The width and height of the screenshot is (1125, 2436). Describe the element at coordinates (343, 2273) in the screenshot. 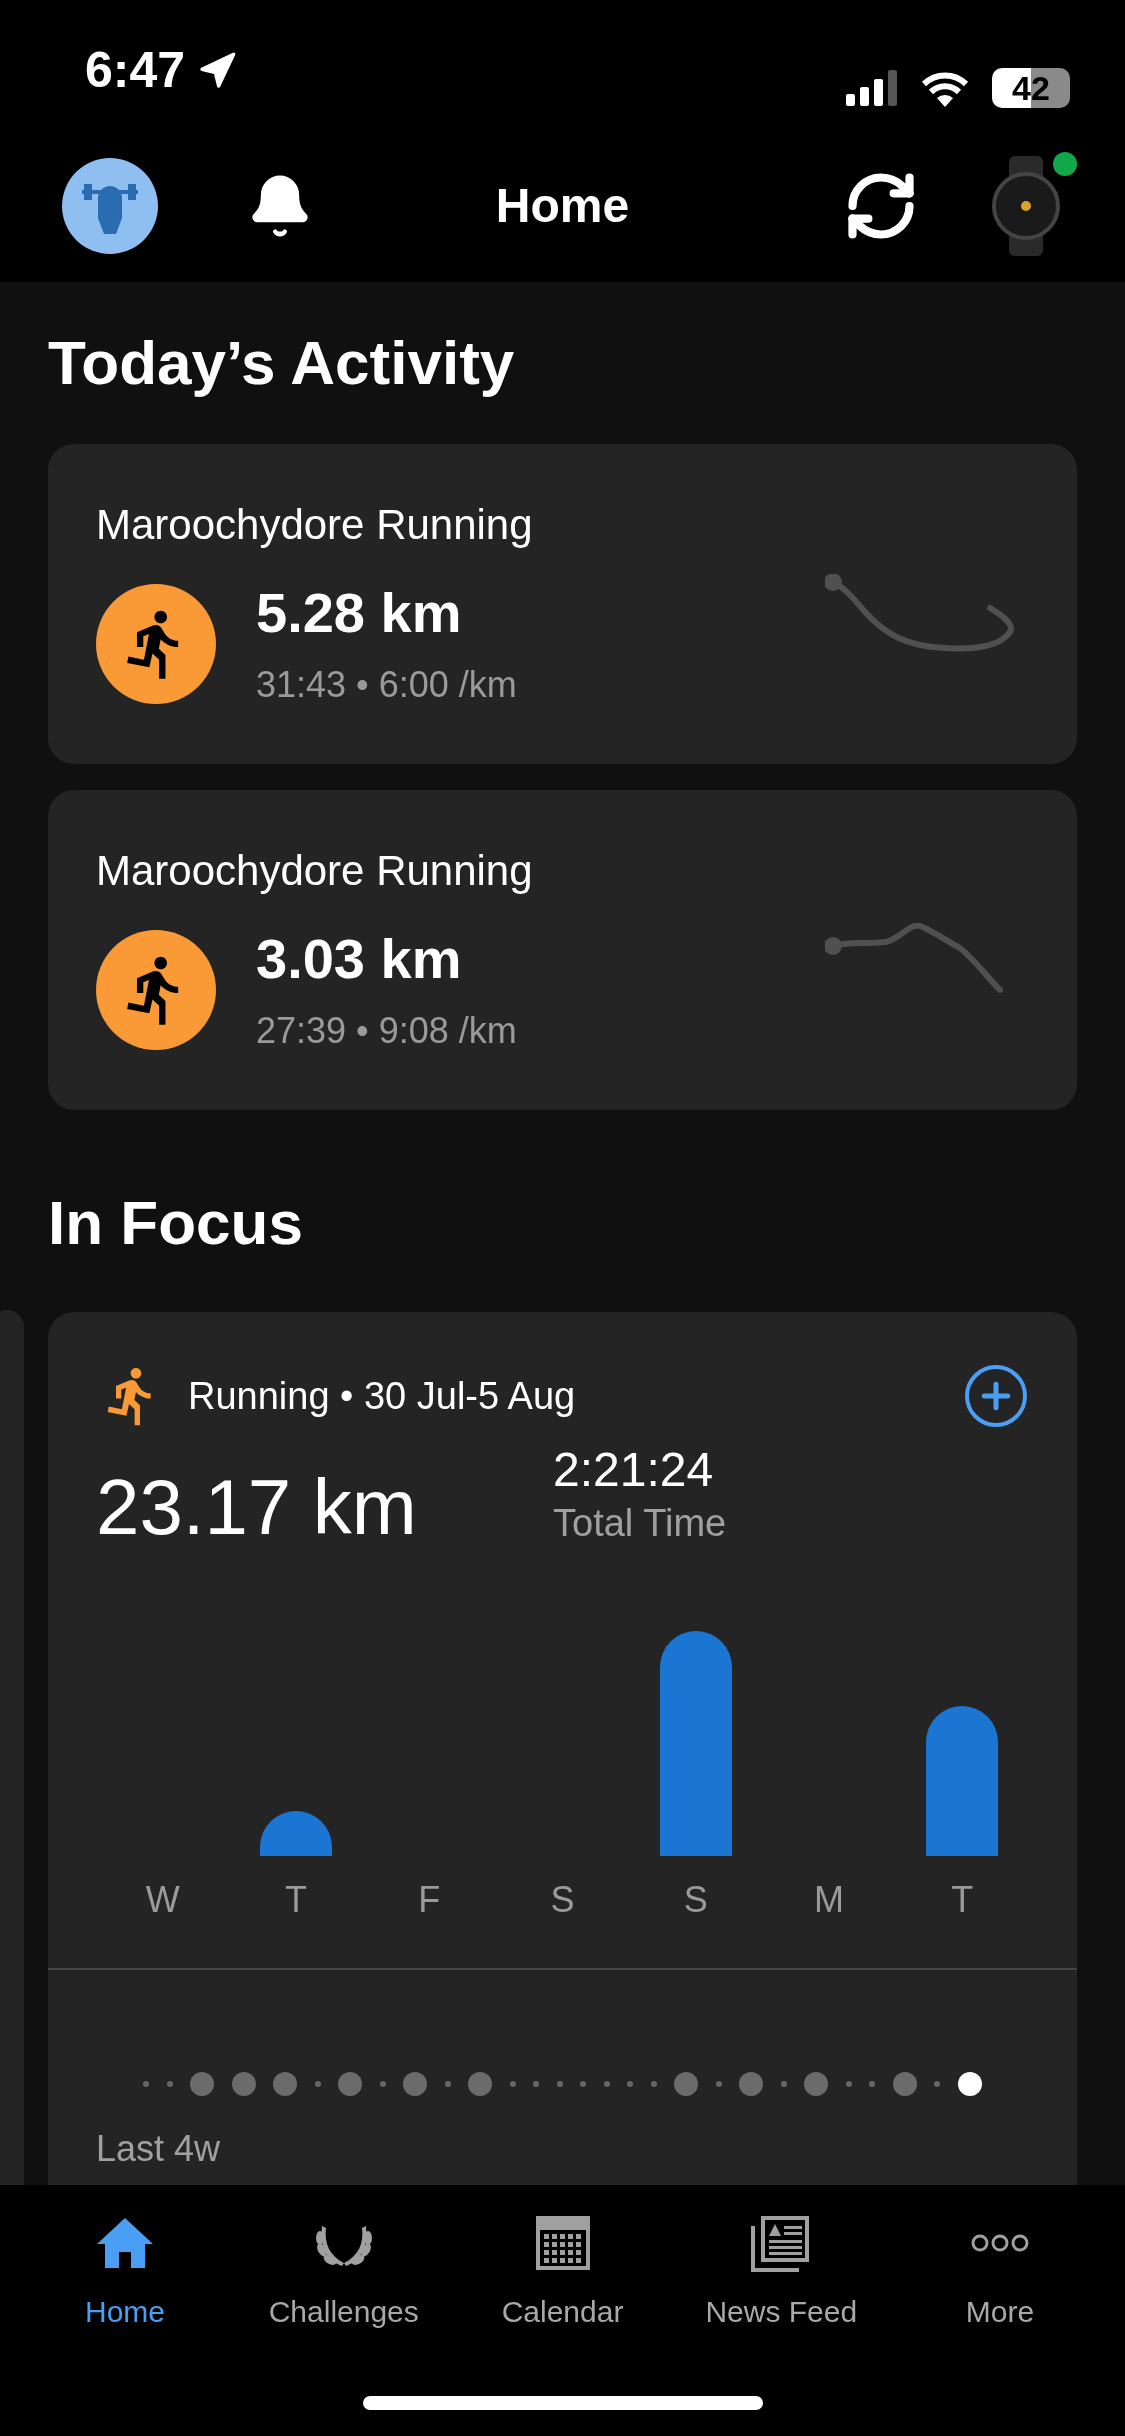

I see `tab-item: Challenges` at that location.